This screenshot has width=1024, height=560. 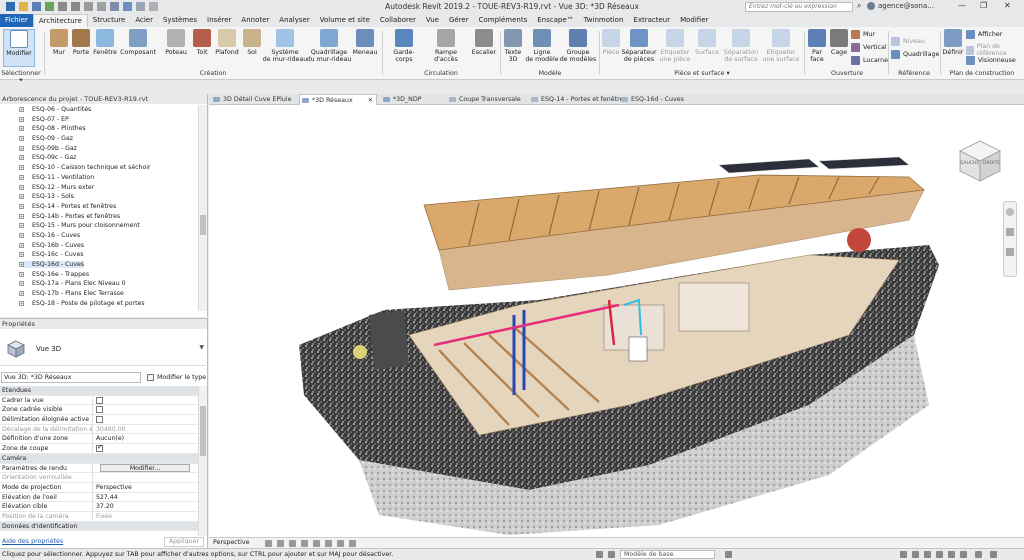 I want to click on browser-view-item: + ESQ-18 - Poste de pilotage et portes, so click(x=99, y=304).